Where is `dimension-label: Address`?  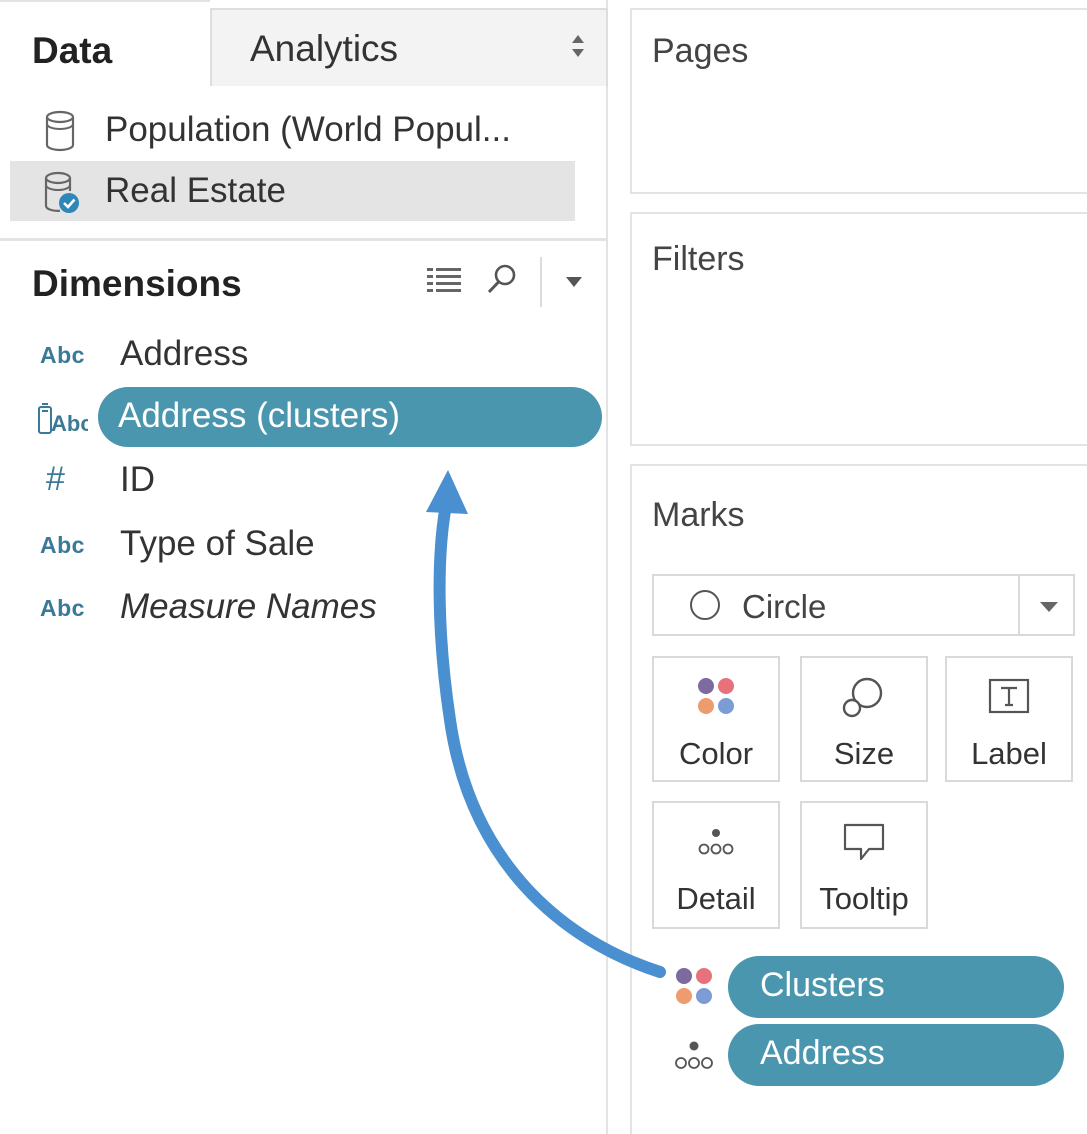 dimension-label: Address is located at coordinates (184, 353).